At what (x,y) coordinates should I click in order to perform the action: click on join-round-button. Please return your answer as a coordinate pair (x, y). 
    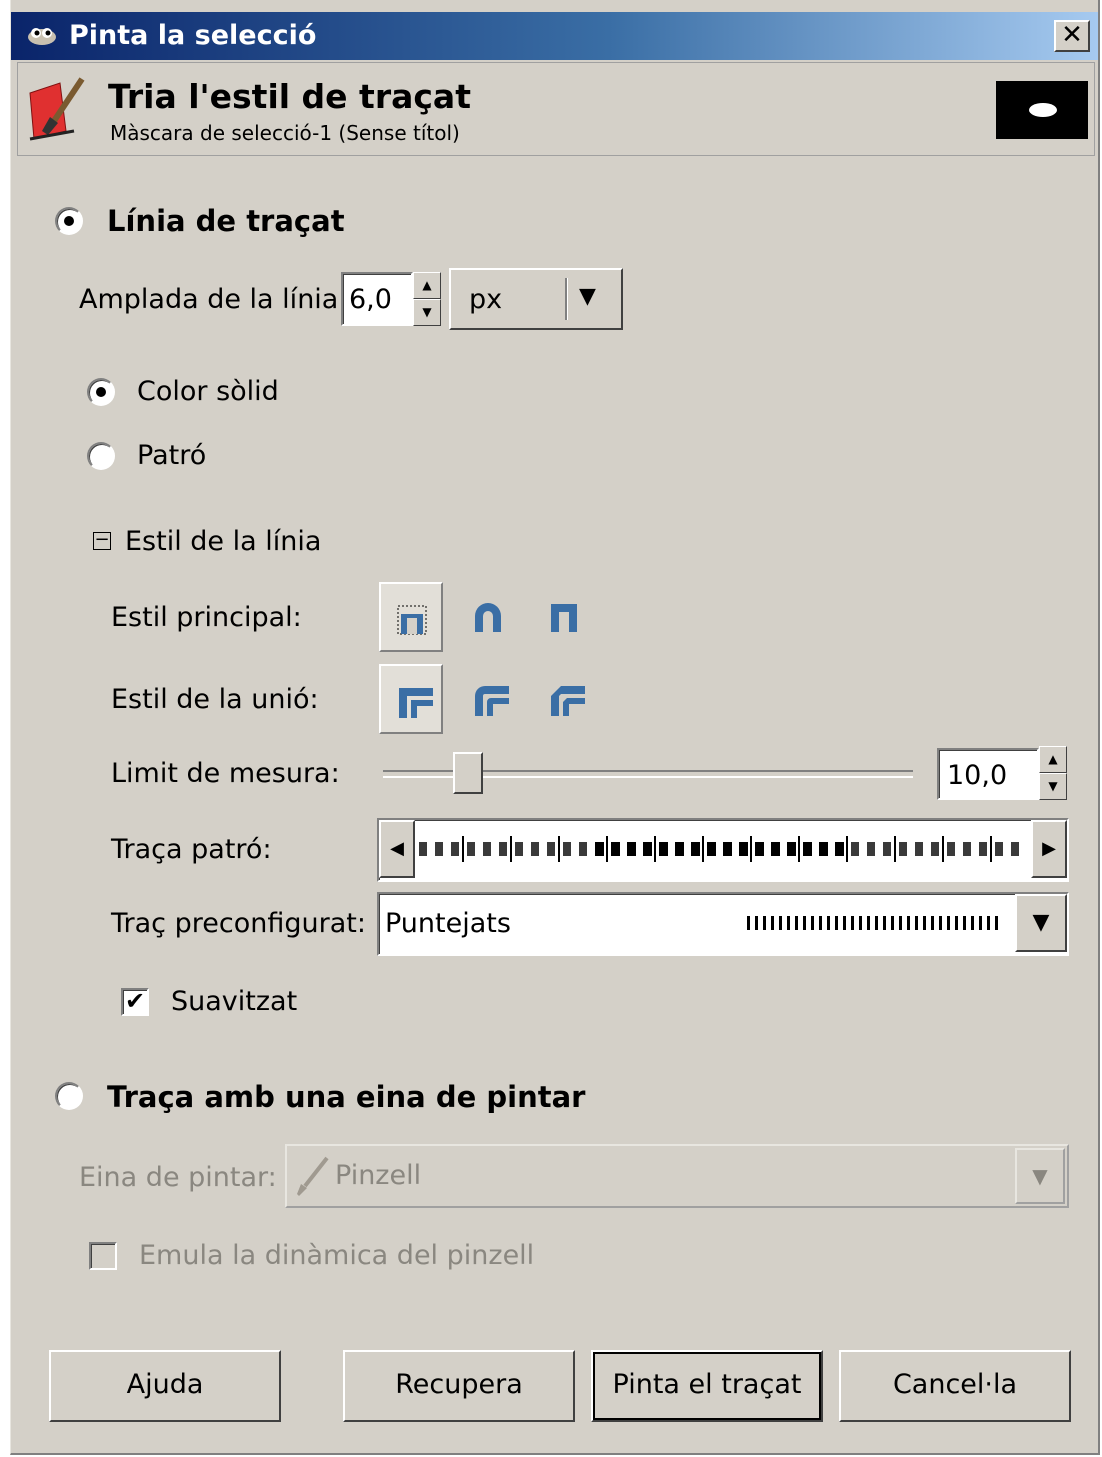
    Looking at the image, I should click on (489, 699).